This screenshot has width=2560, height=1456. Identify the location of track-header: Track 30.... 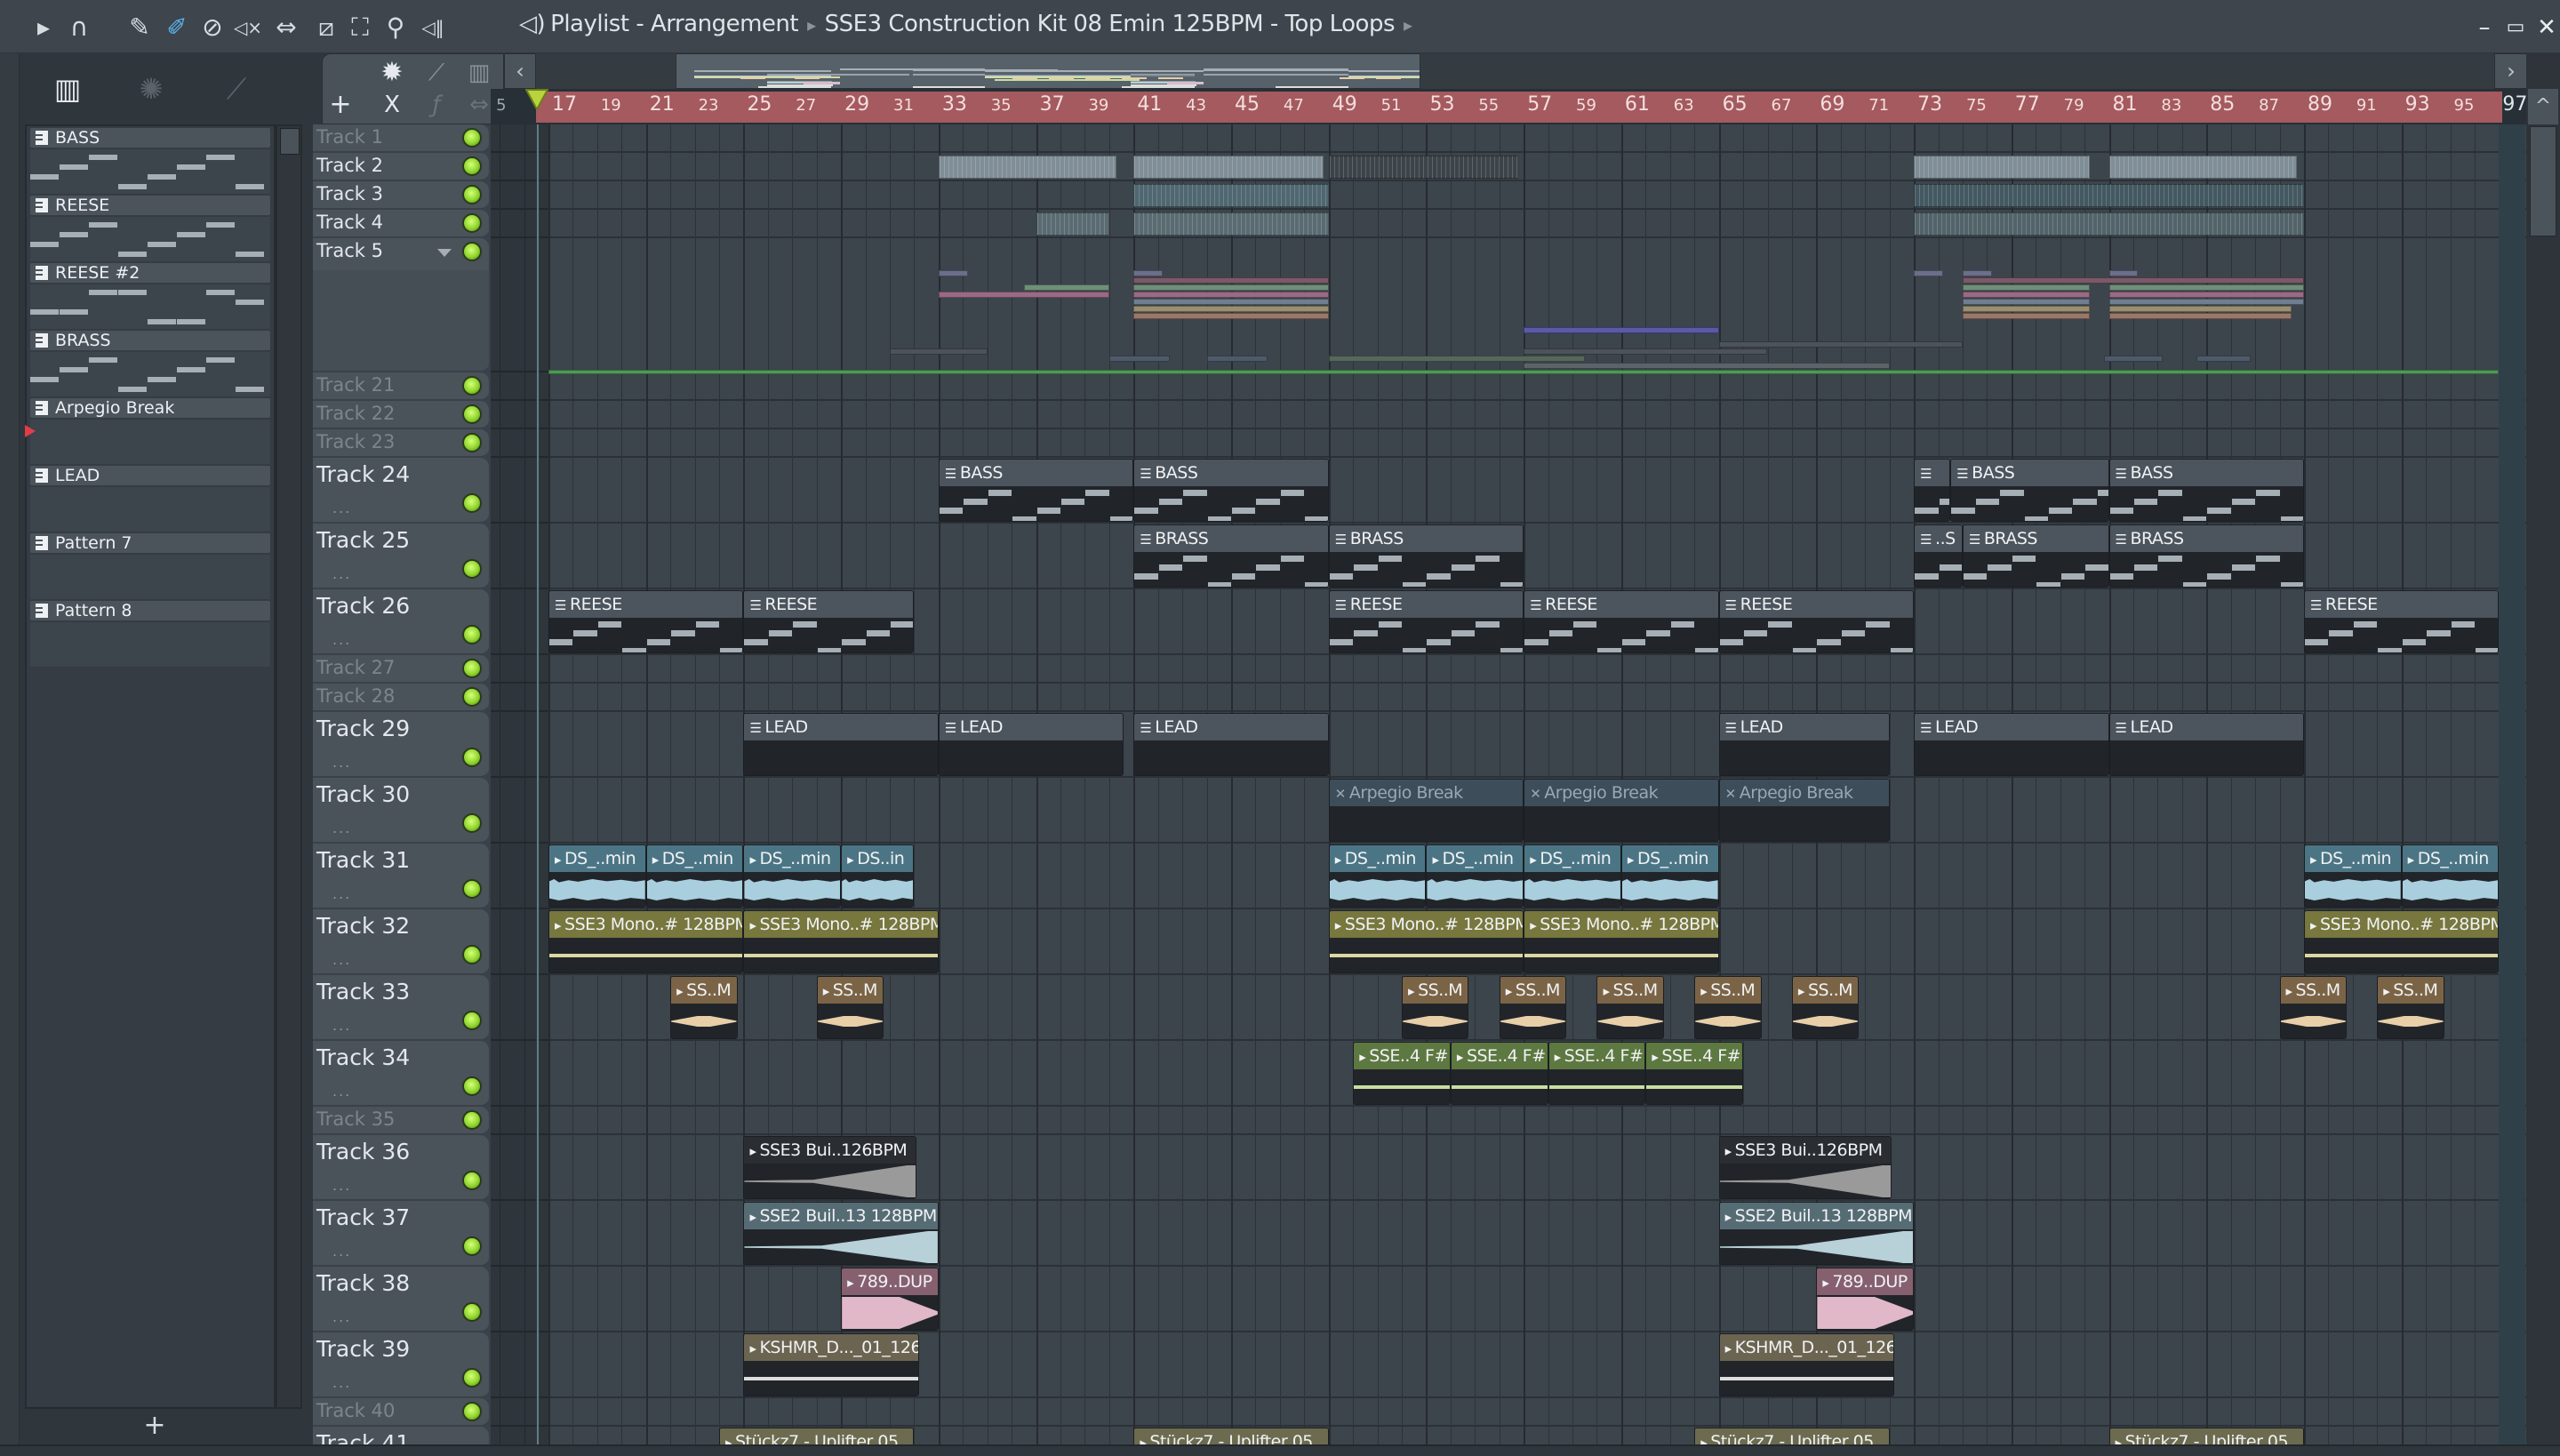
(401, 811).